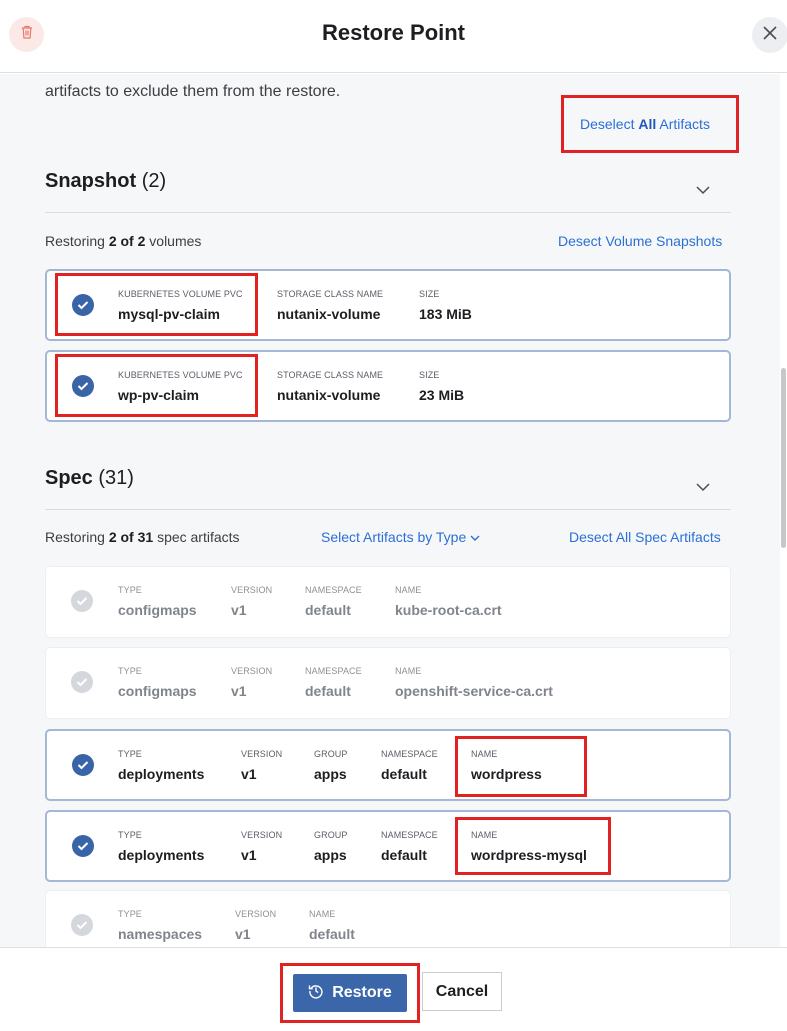 The width and height of the screenshot is (787, 1031). I want to click on spec-restoring-suffix: spec artifacts, so click(198, 537).